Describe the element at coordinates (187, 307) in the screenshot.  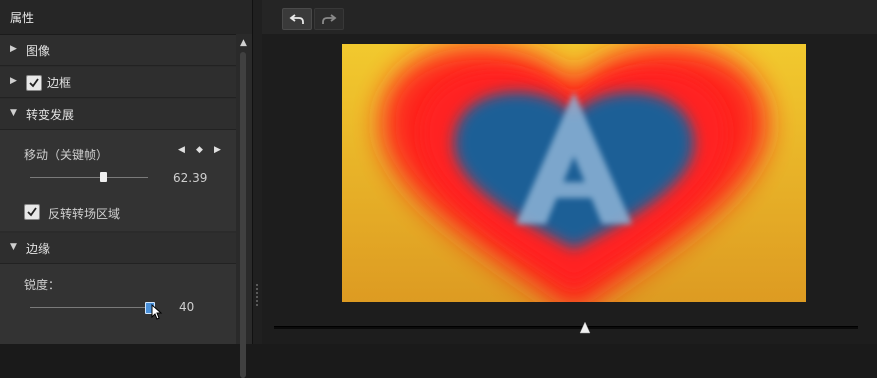
I see `sharpness-value: 40` at that location.